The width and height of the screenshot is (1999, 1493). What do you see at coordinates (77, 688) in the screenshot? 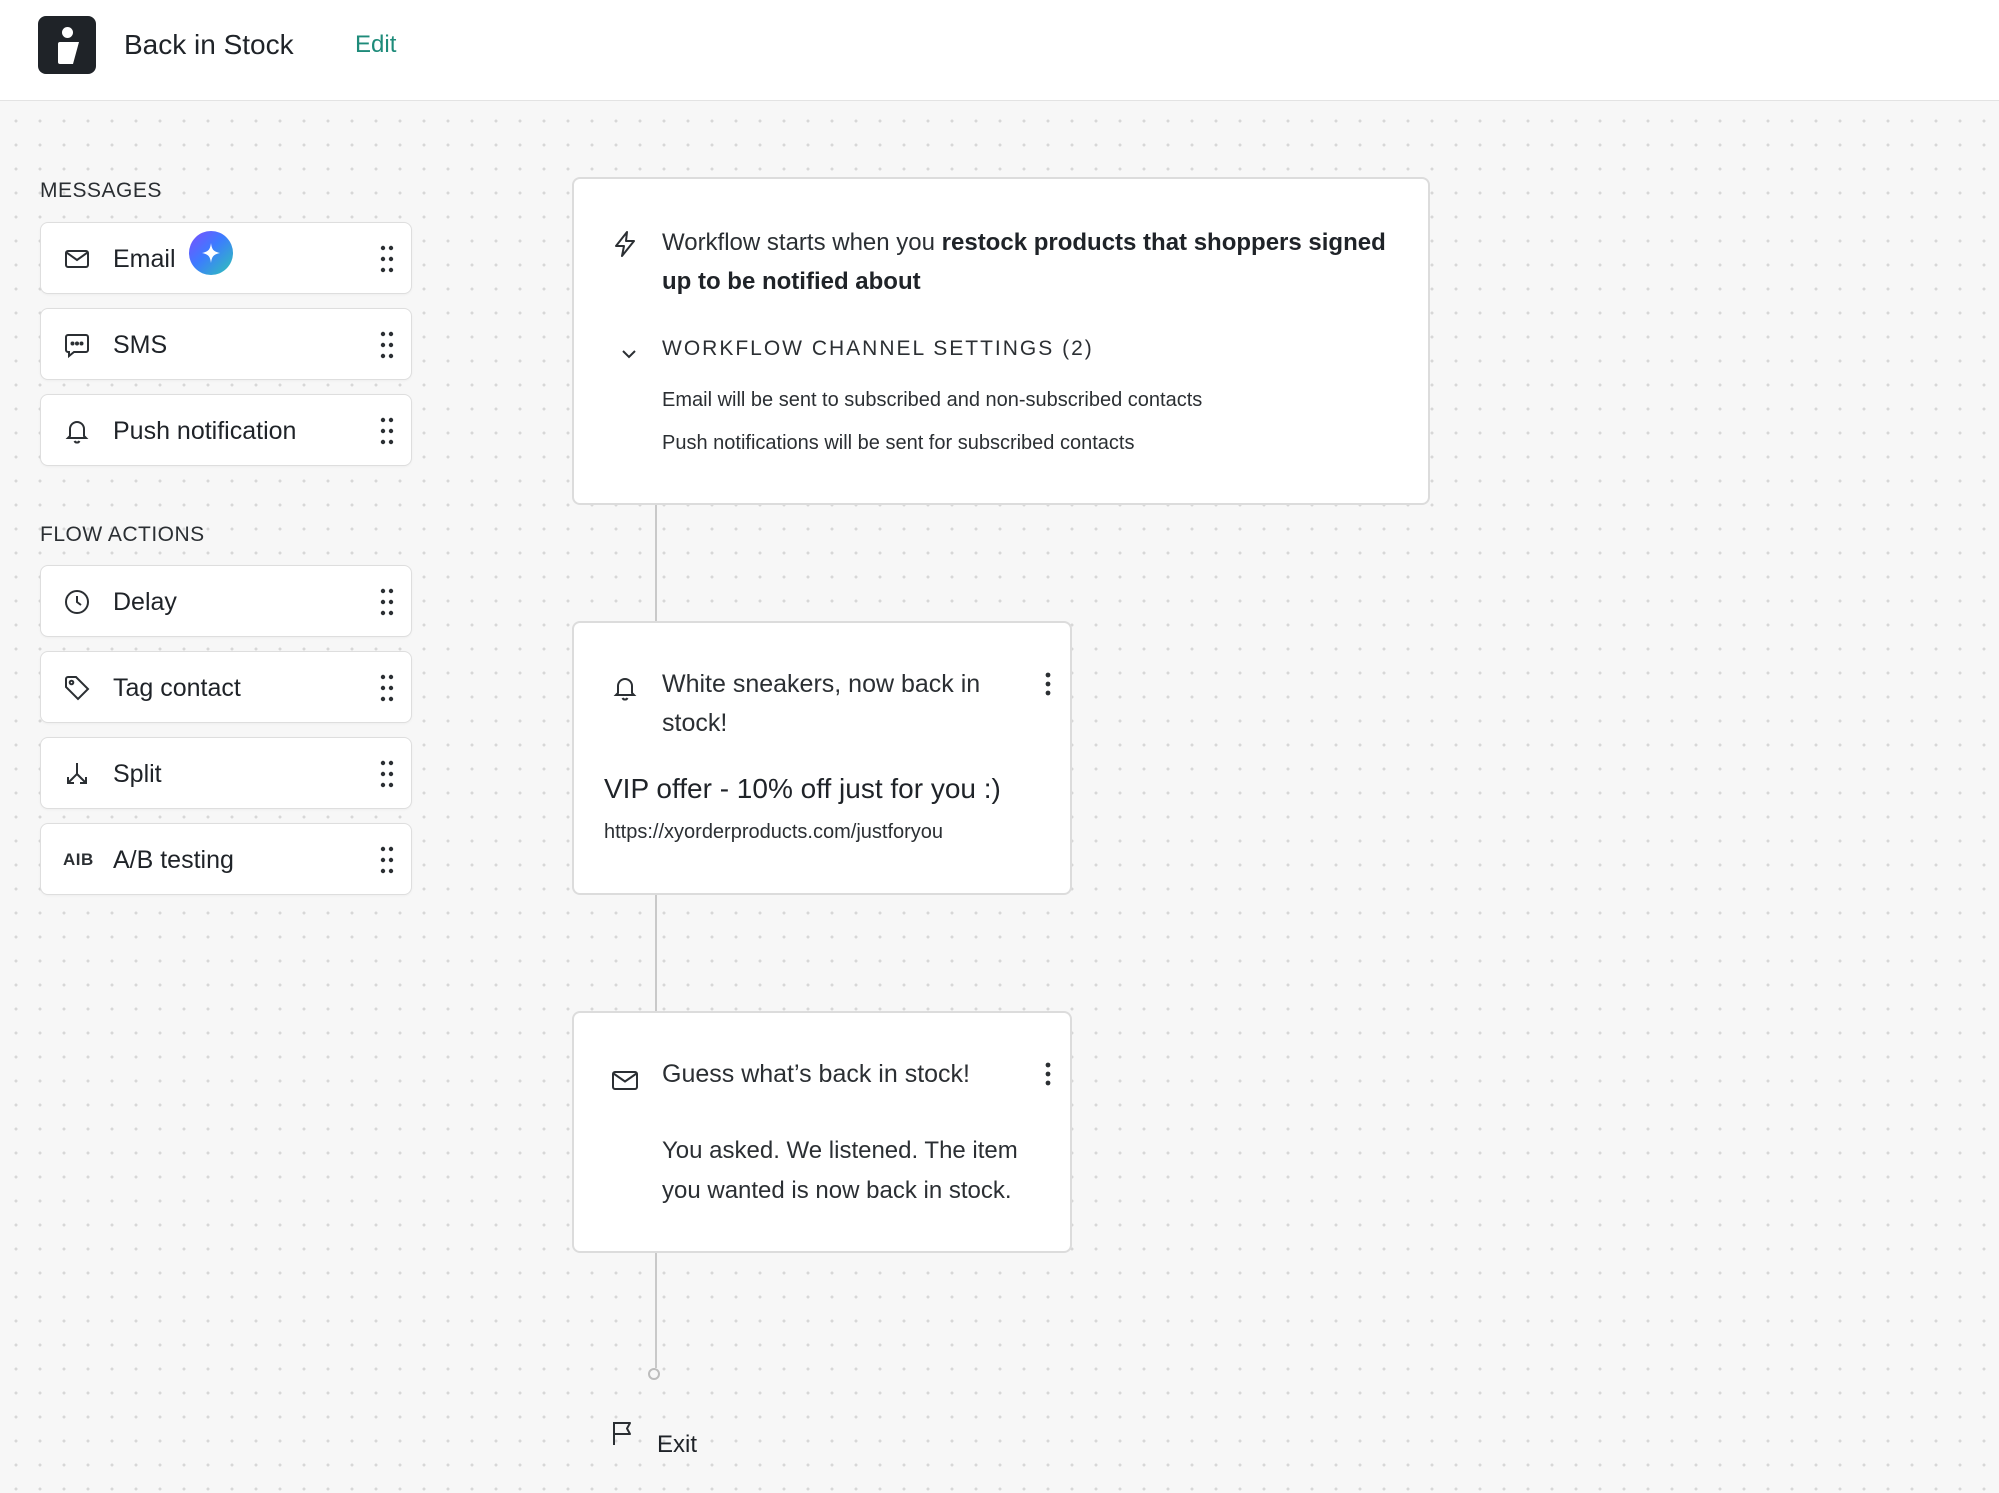
I see `tag-icon` at bounding box center [77, 688].